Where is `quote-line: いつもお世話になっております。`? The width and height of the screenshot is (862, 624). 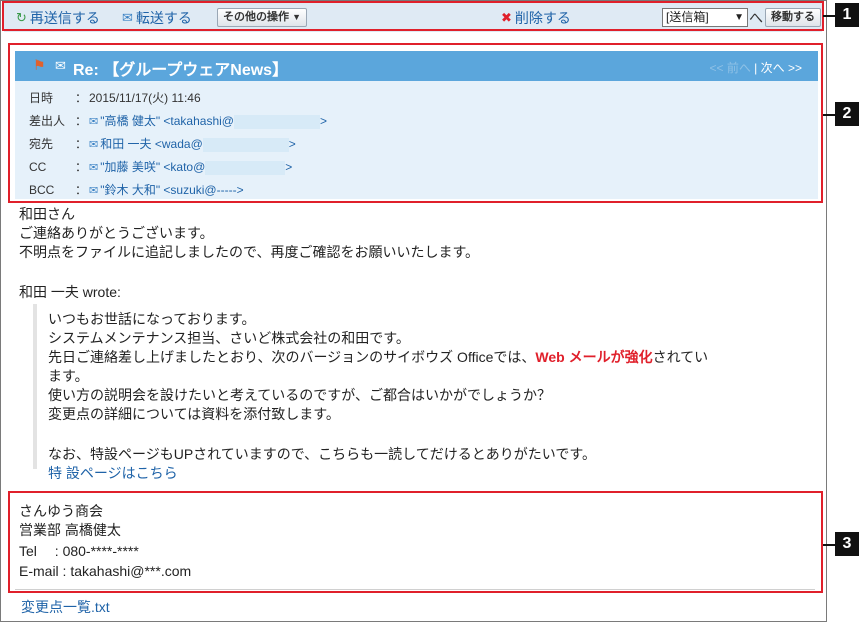 quote-line: いつもお世話になっております。 is located at coordinates (152, 319).